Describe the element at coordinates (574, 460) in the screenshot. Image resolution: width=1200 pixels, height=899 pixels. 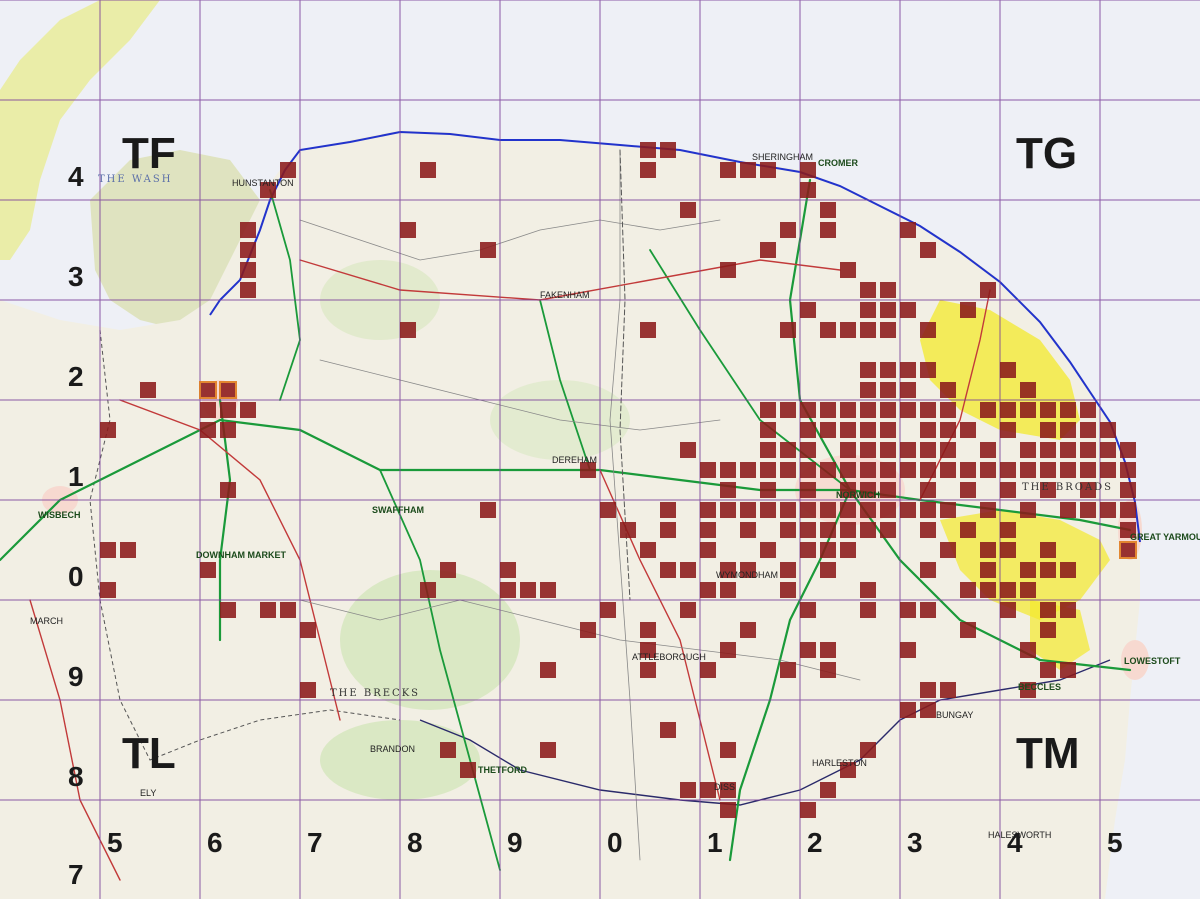
I see `place-dereham: DEREHAM` at that location.